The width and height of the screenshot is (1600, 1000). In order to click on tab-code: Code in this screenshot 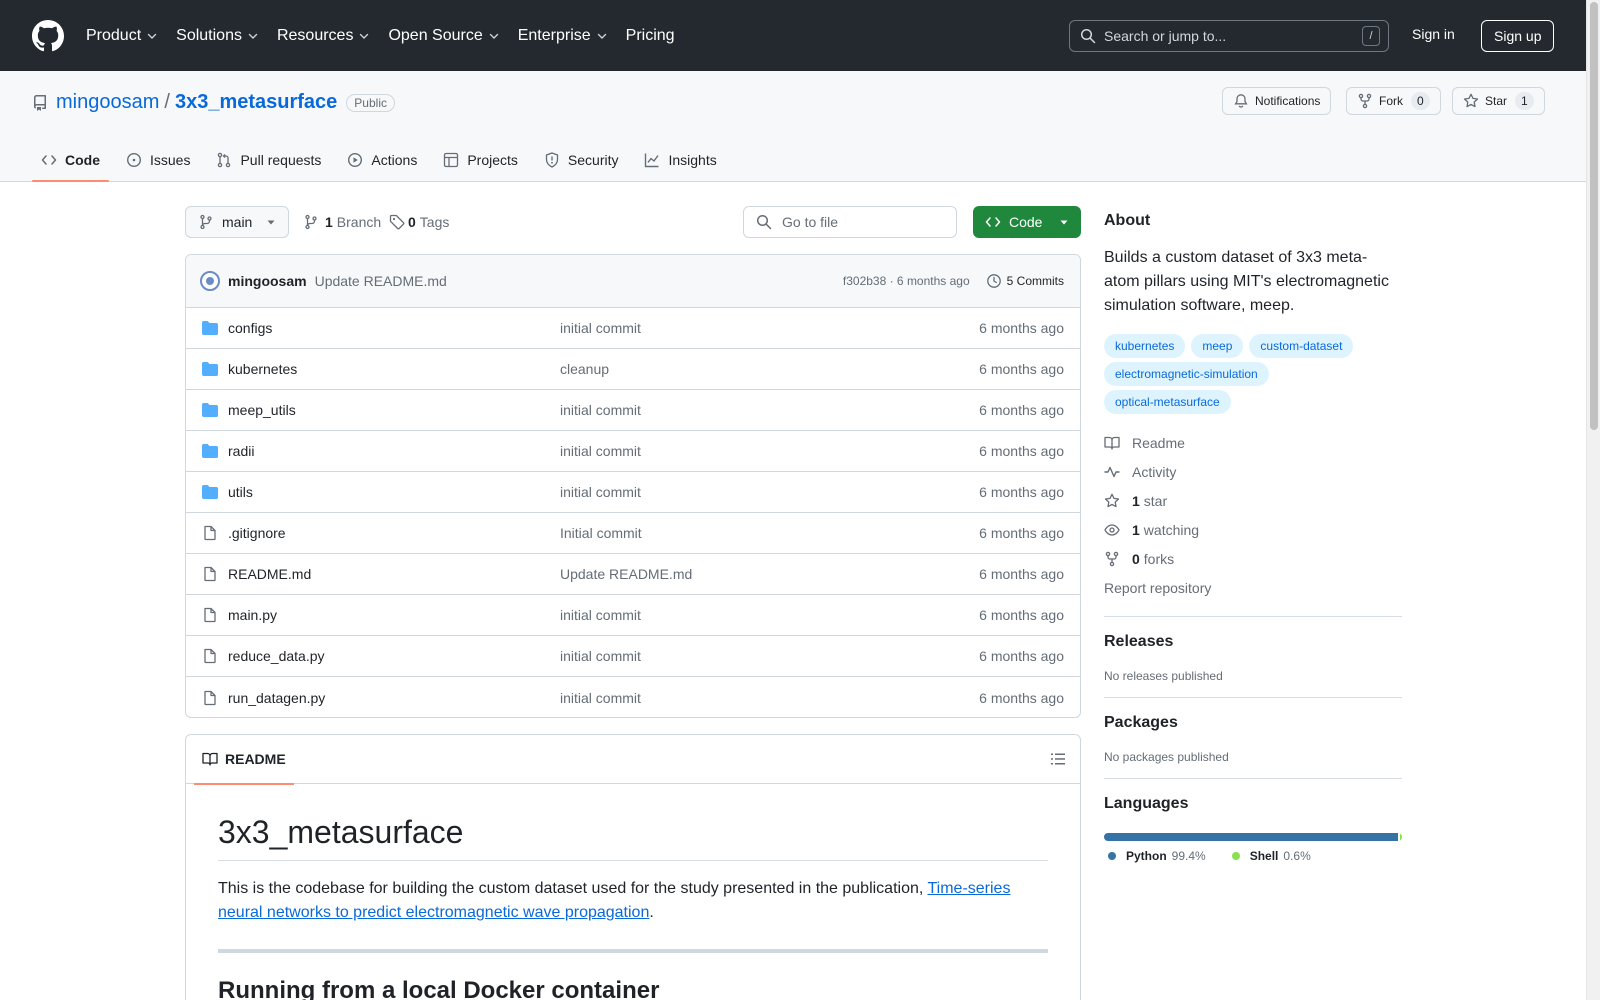, I will do `click(70, 160)`.